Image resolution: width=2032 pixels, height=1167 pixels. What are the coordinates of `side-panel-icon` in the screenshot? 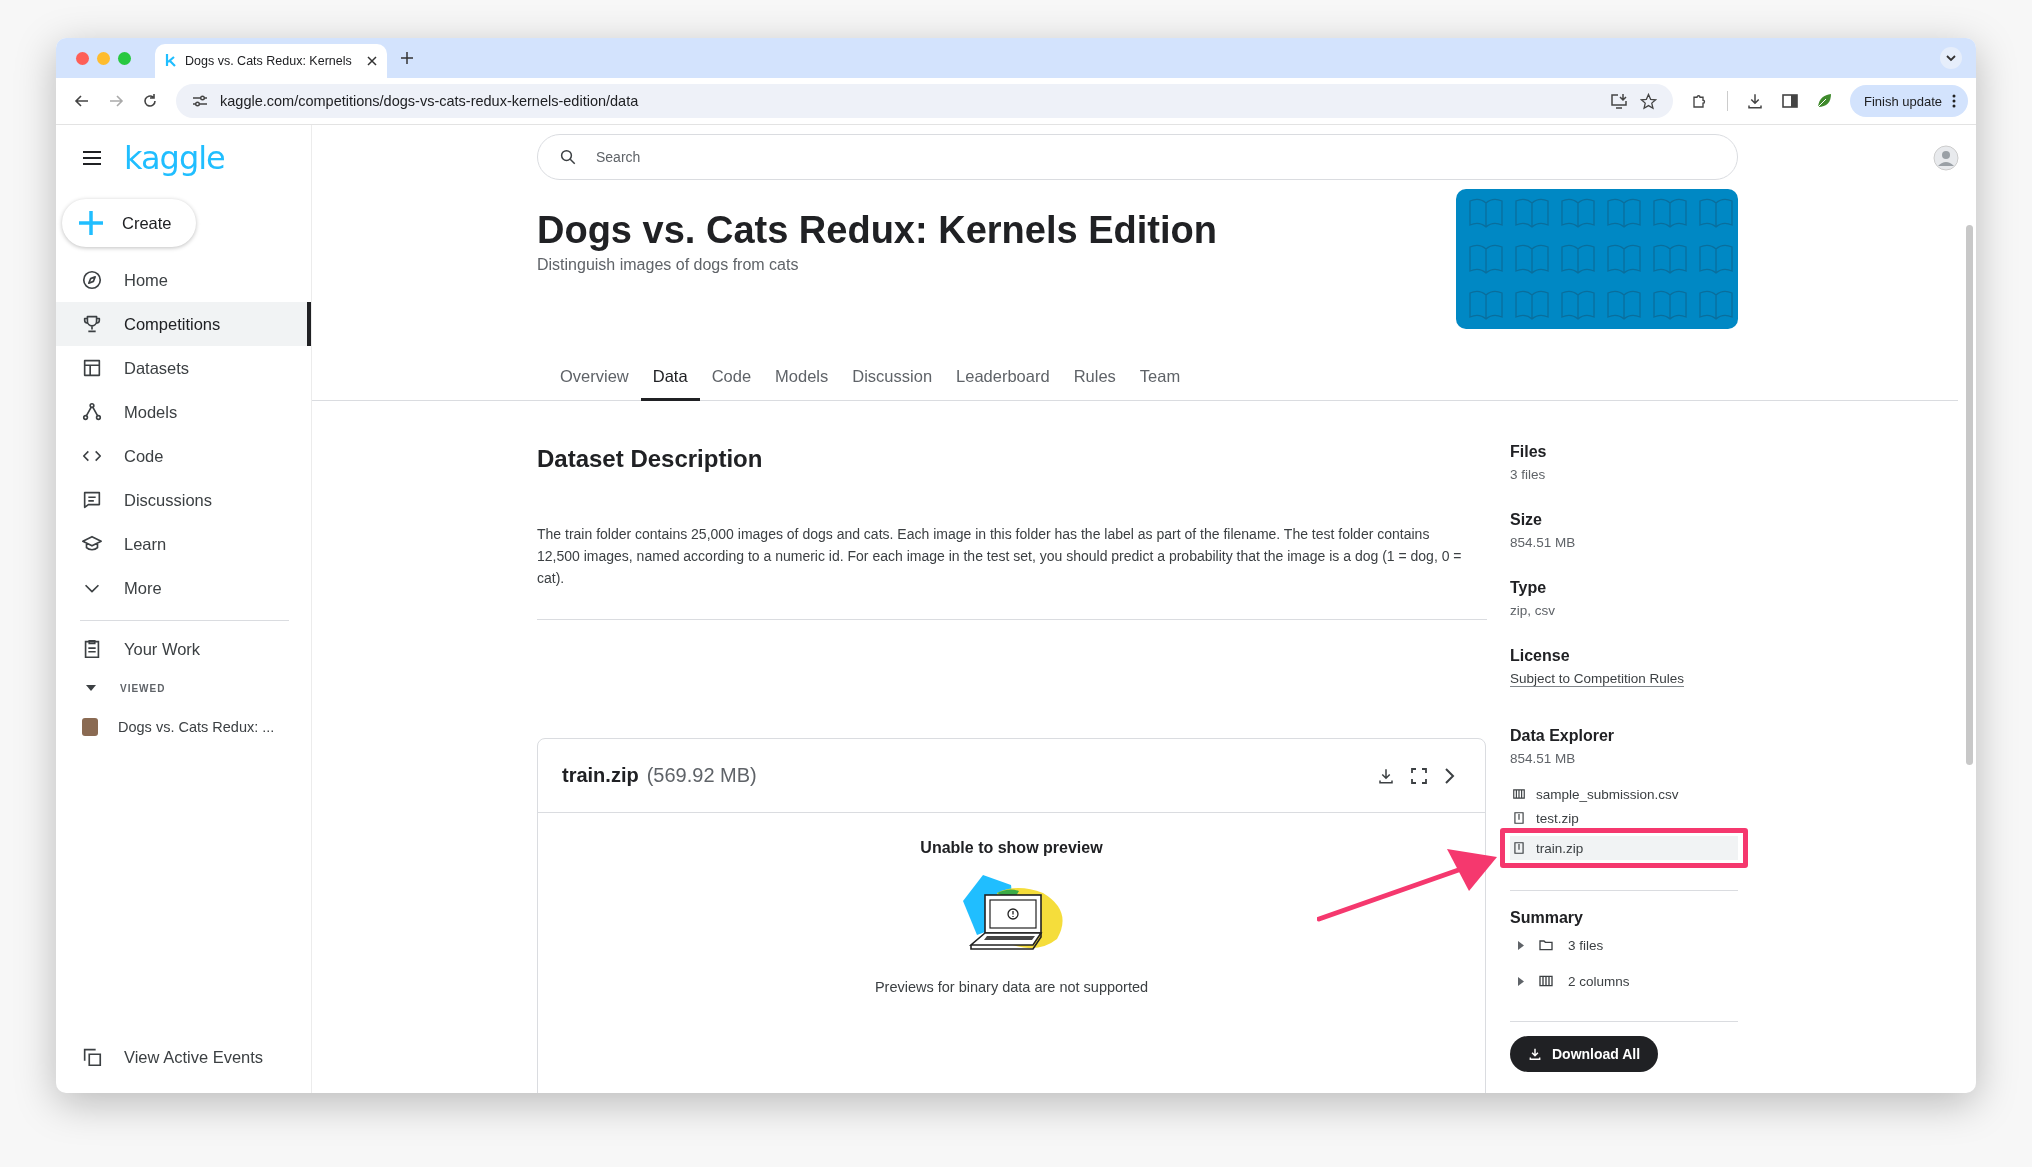 It's located at (1789, 101).